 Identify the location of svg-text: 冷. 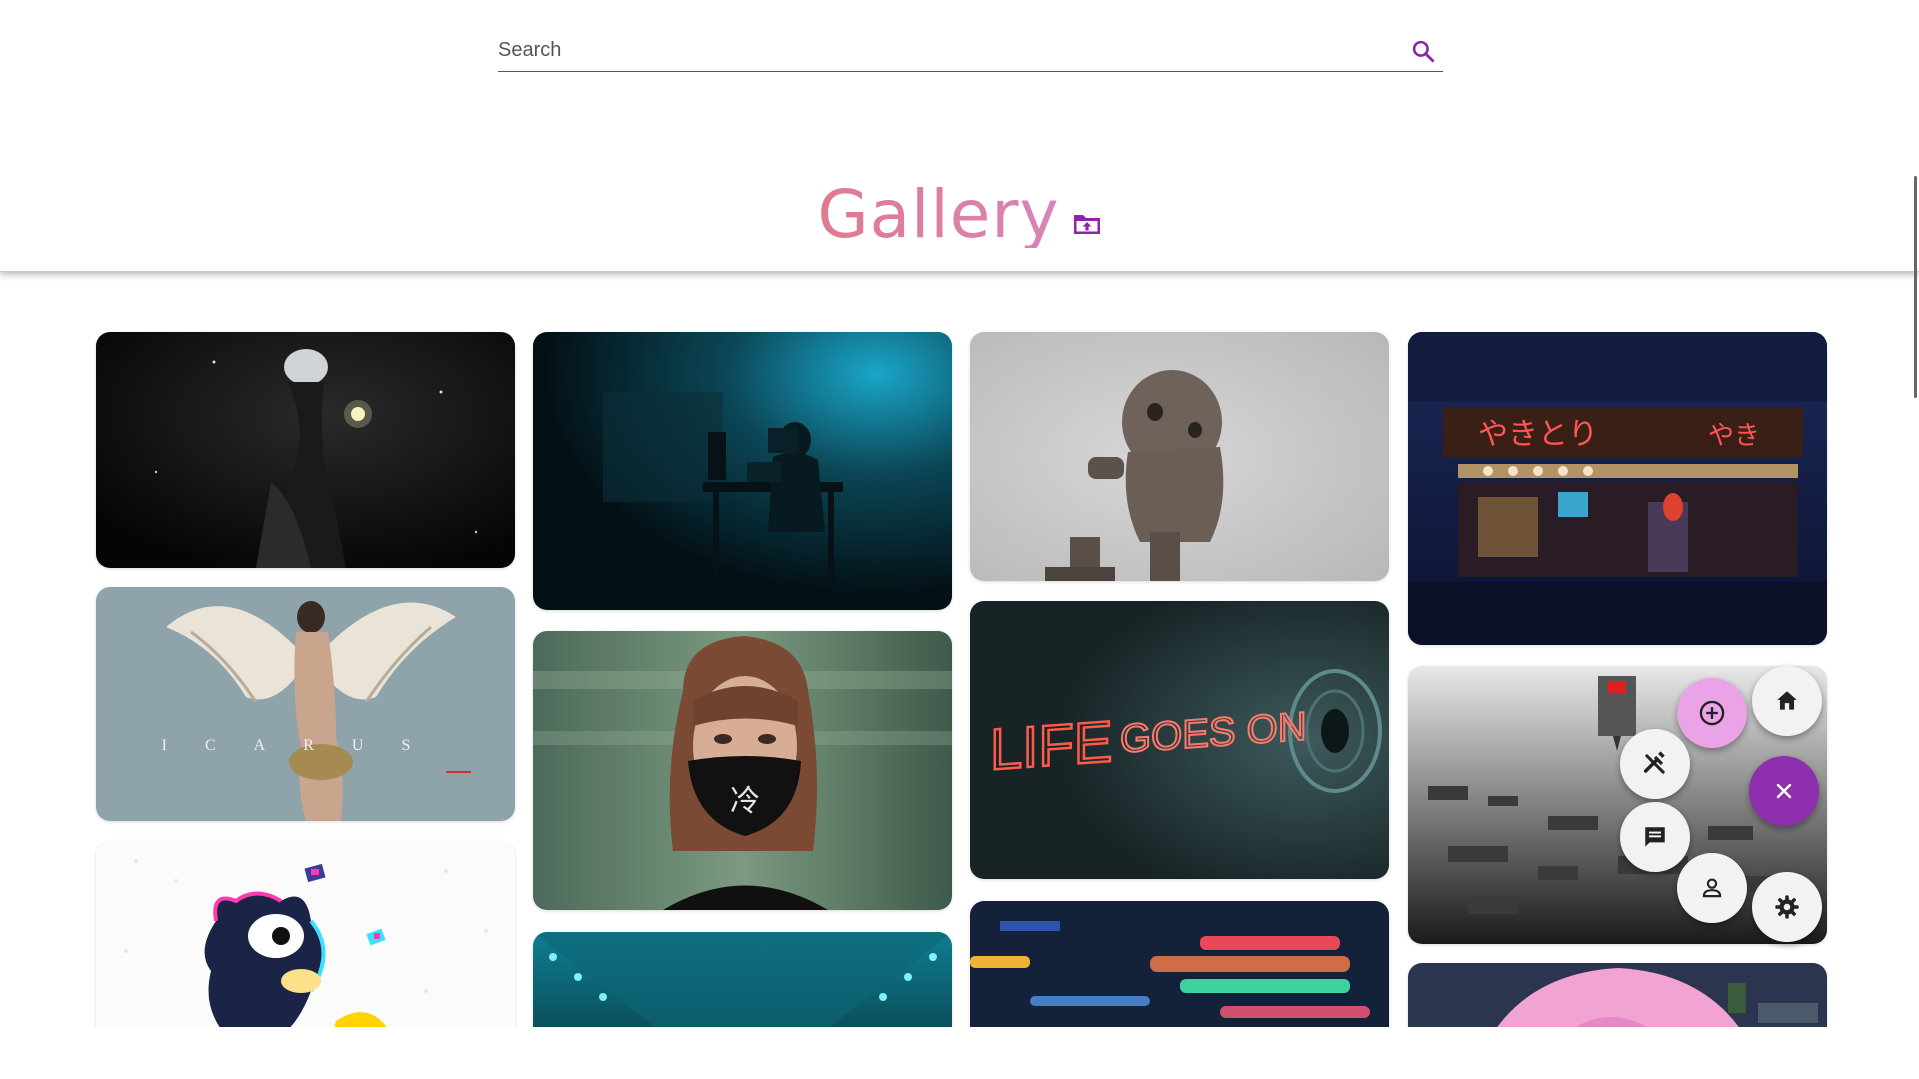
(745, 801).